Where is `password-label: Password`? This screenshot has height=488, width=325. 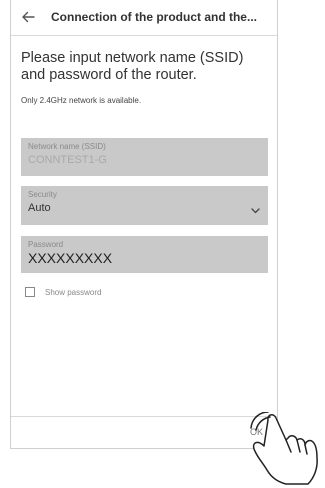
password-label: Password is located at coordinates (46, 244).